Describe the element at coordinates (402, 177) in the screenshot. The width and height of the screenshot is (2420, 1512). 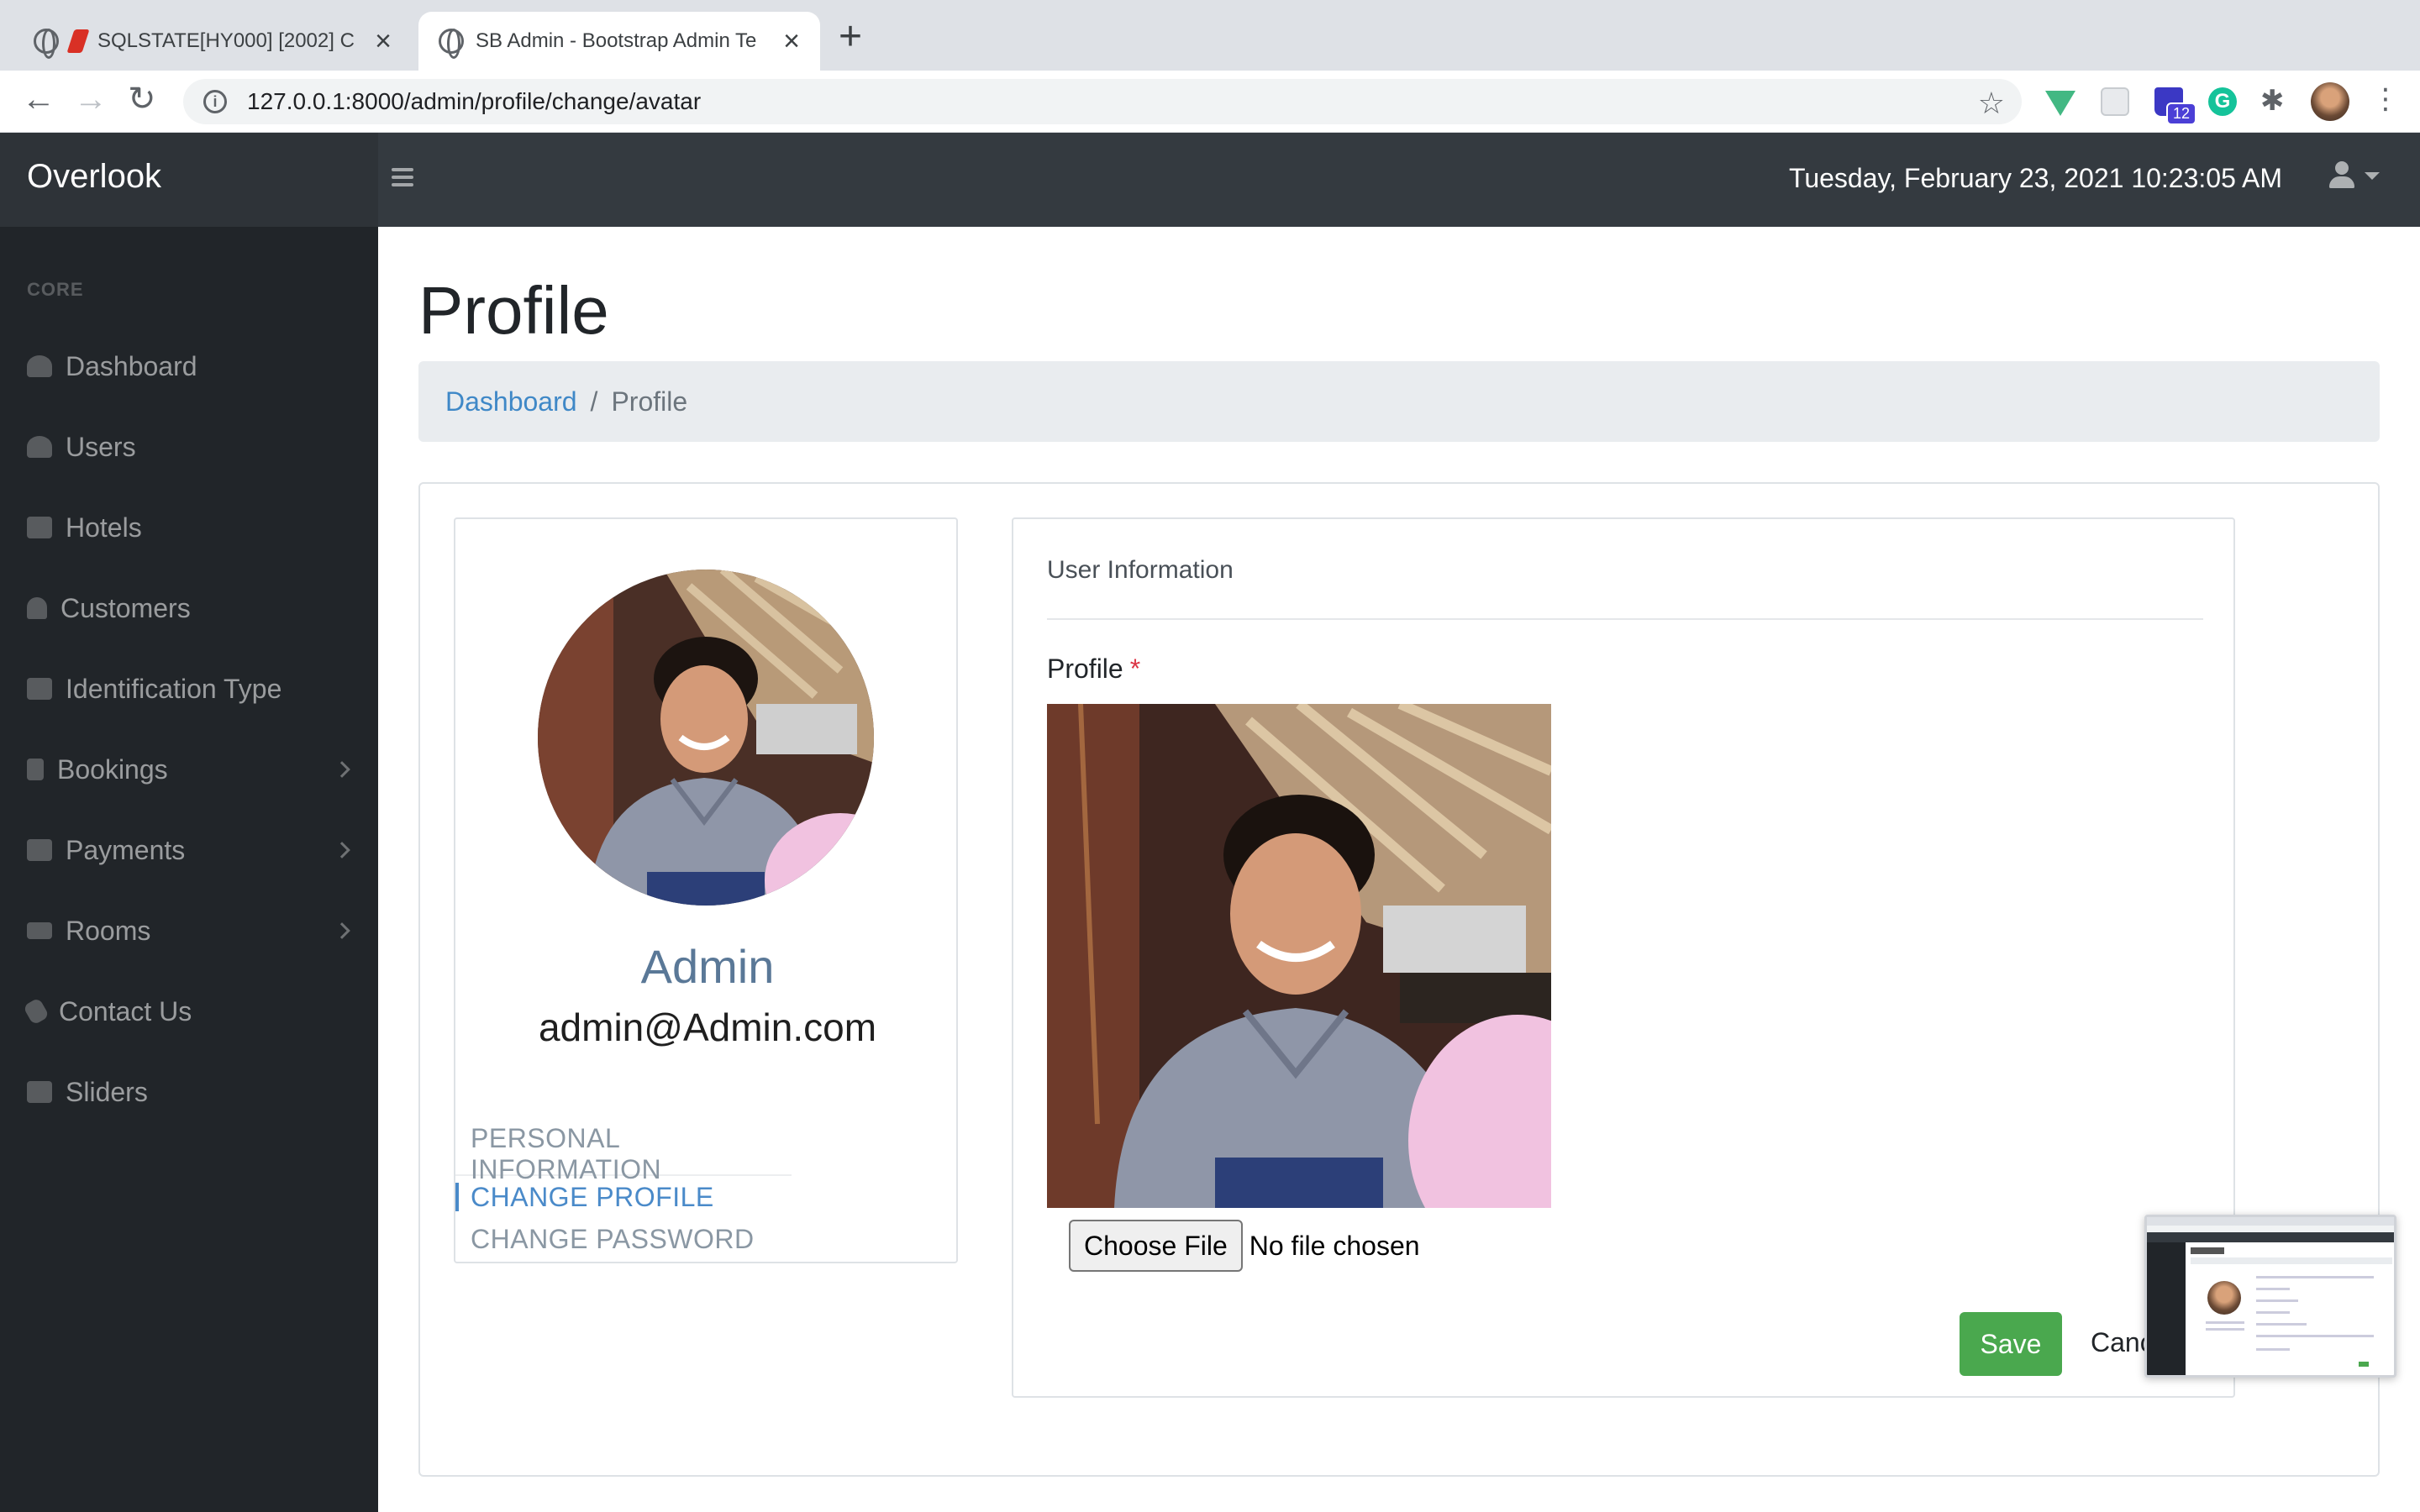
I see `hamburger-menu-icon` at that location.